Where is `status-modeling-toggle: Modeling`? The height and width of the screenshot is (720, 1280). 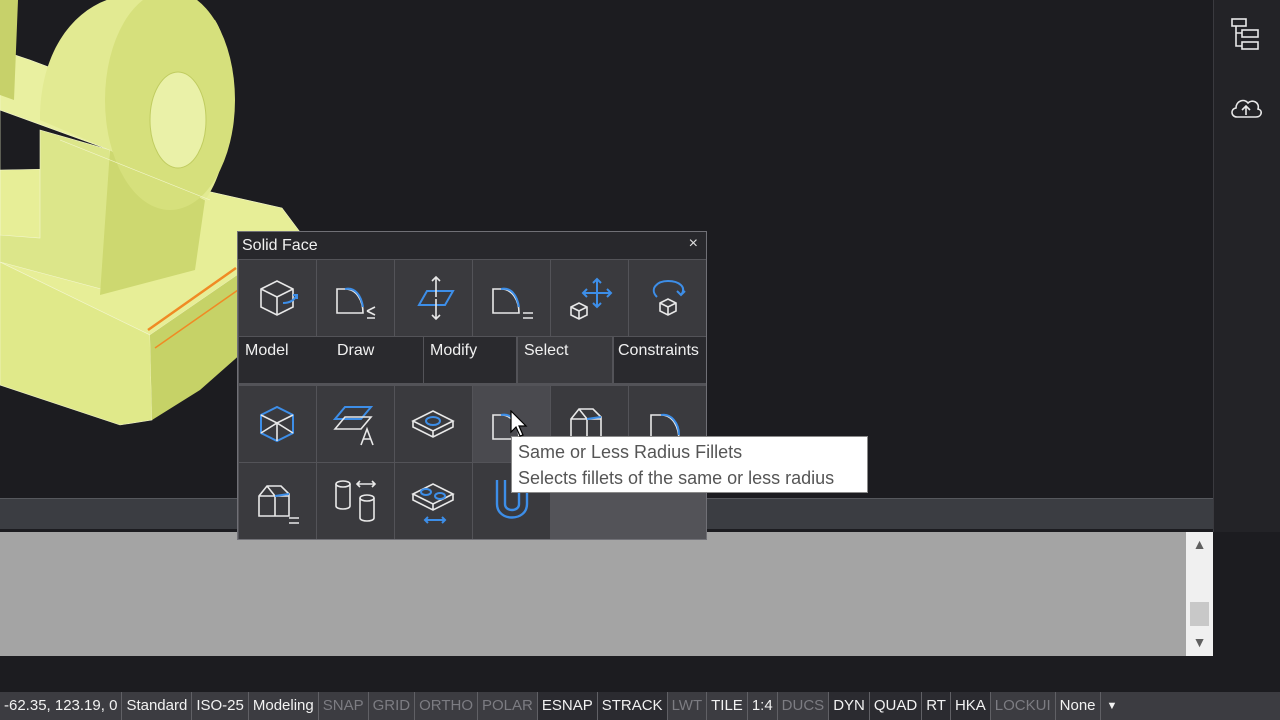 status-modeling-toggle: Modeling is located at coordinates (284, 706).